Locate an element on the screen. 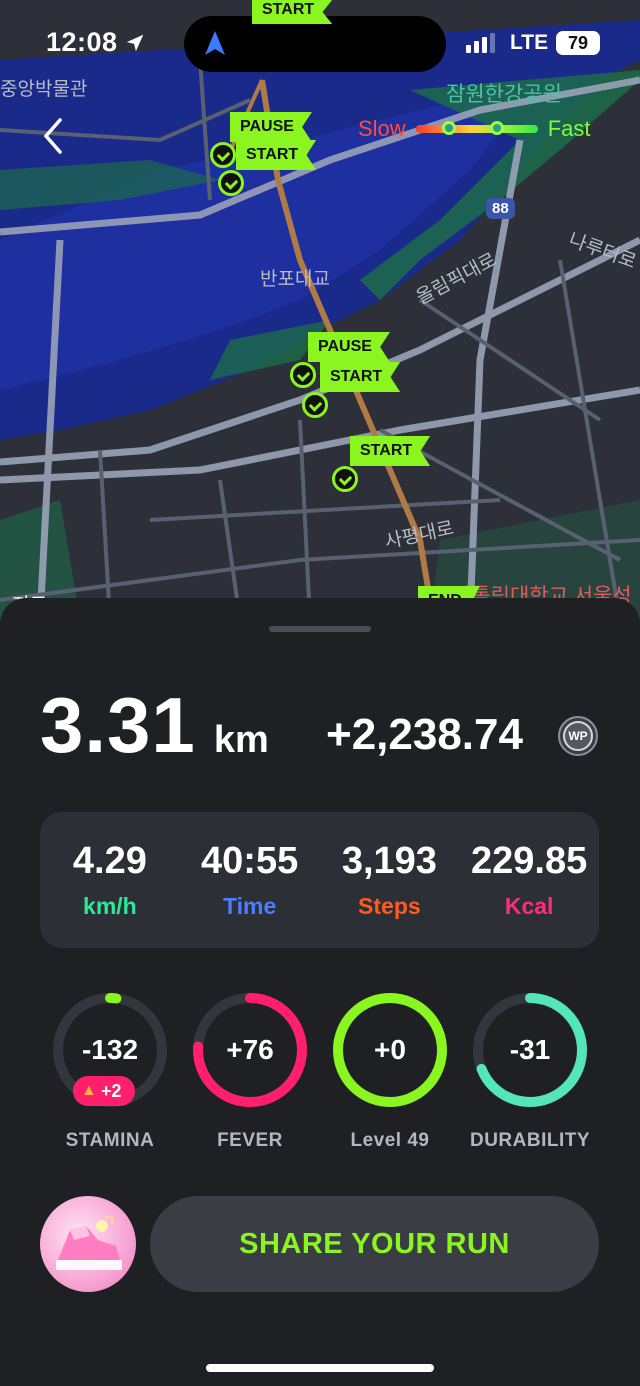 Image resolution: width=640 pixels, height=1386 pixels. network-label: LTE is located at coordinates (529, 42).